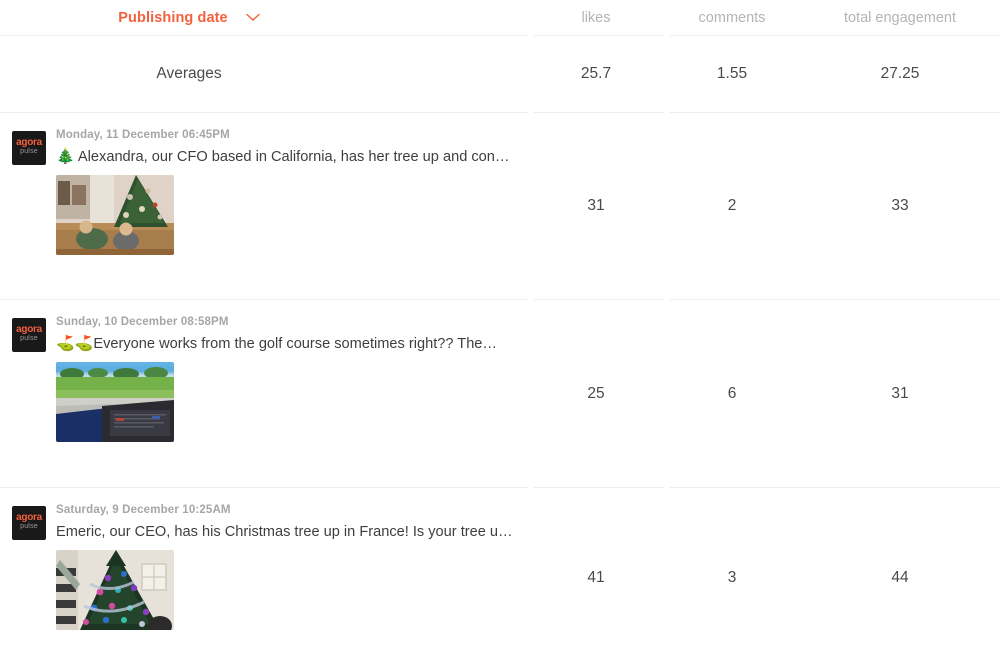  I want to click on post-date: Saturday, 9 December 10:25AM, so click(143, 510).